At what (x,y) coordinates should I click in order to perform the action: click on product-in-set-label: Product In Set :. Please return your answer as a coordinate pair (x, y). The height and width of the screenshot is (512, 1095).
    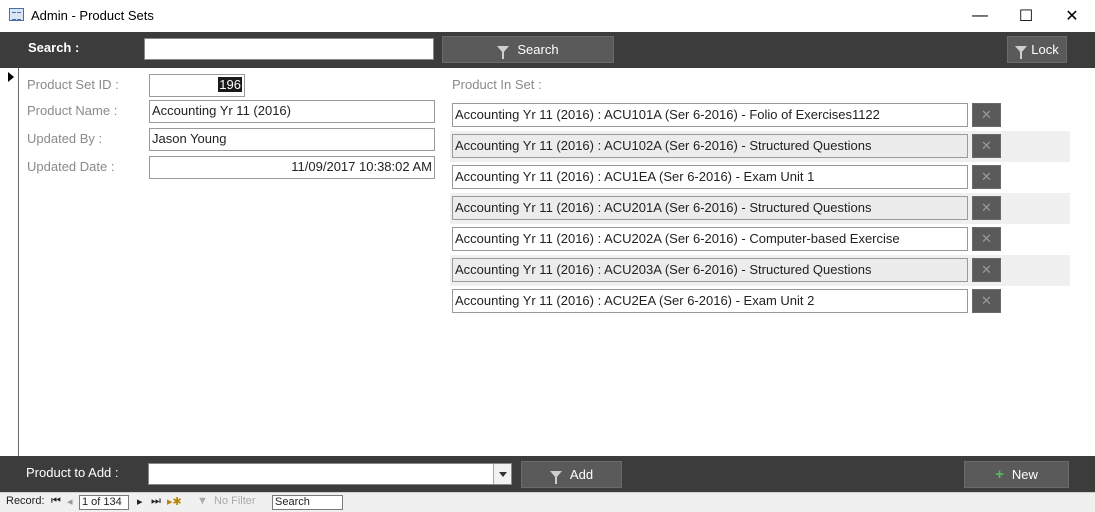
    Looking at the image, I should click on (497, 84).